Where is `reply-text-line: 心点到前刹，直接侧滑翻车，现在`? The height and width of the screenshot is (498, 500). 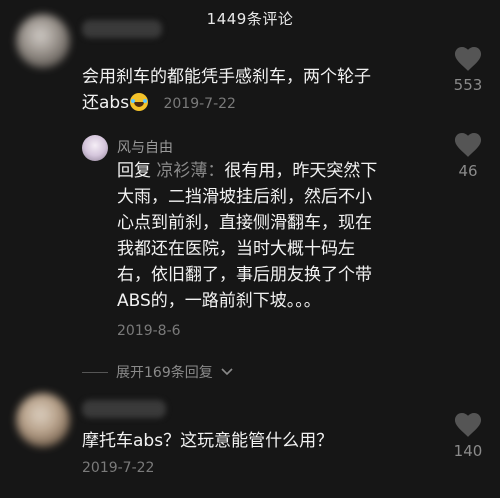
reply-text-line: 心点到前刹，直接侧滑翻车，现在 is located at coordinates (244, 223).